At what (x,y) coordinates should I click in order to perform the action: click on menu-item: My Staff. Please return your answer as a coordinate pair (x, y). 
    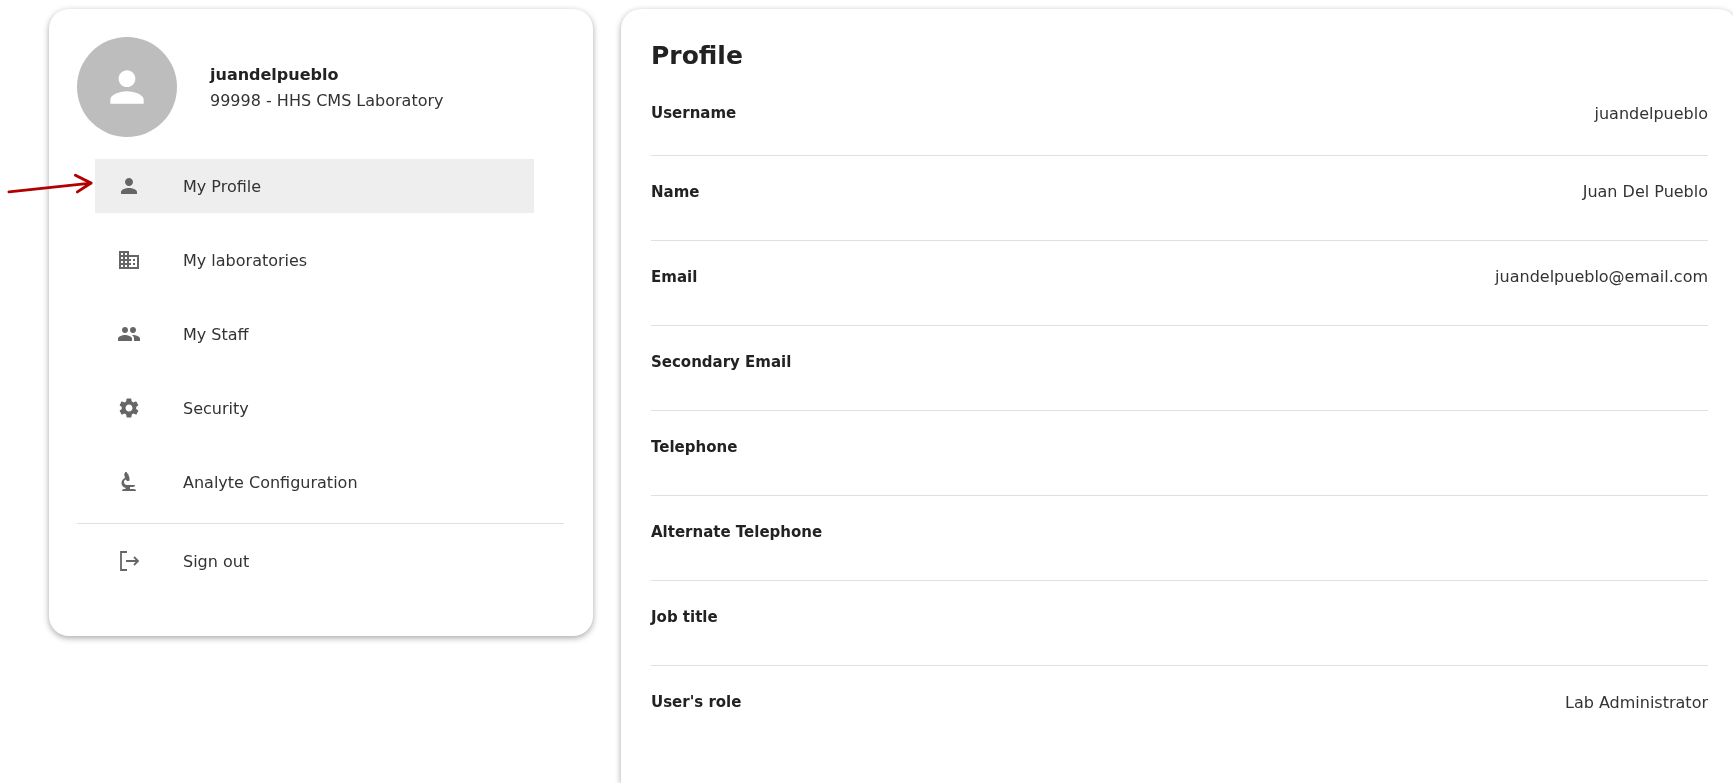
    Looking at the image, I should click on (314, 334).